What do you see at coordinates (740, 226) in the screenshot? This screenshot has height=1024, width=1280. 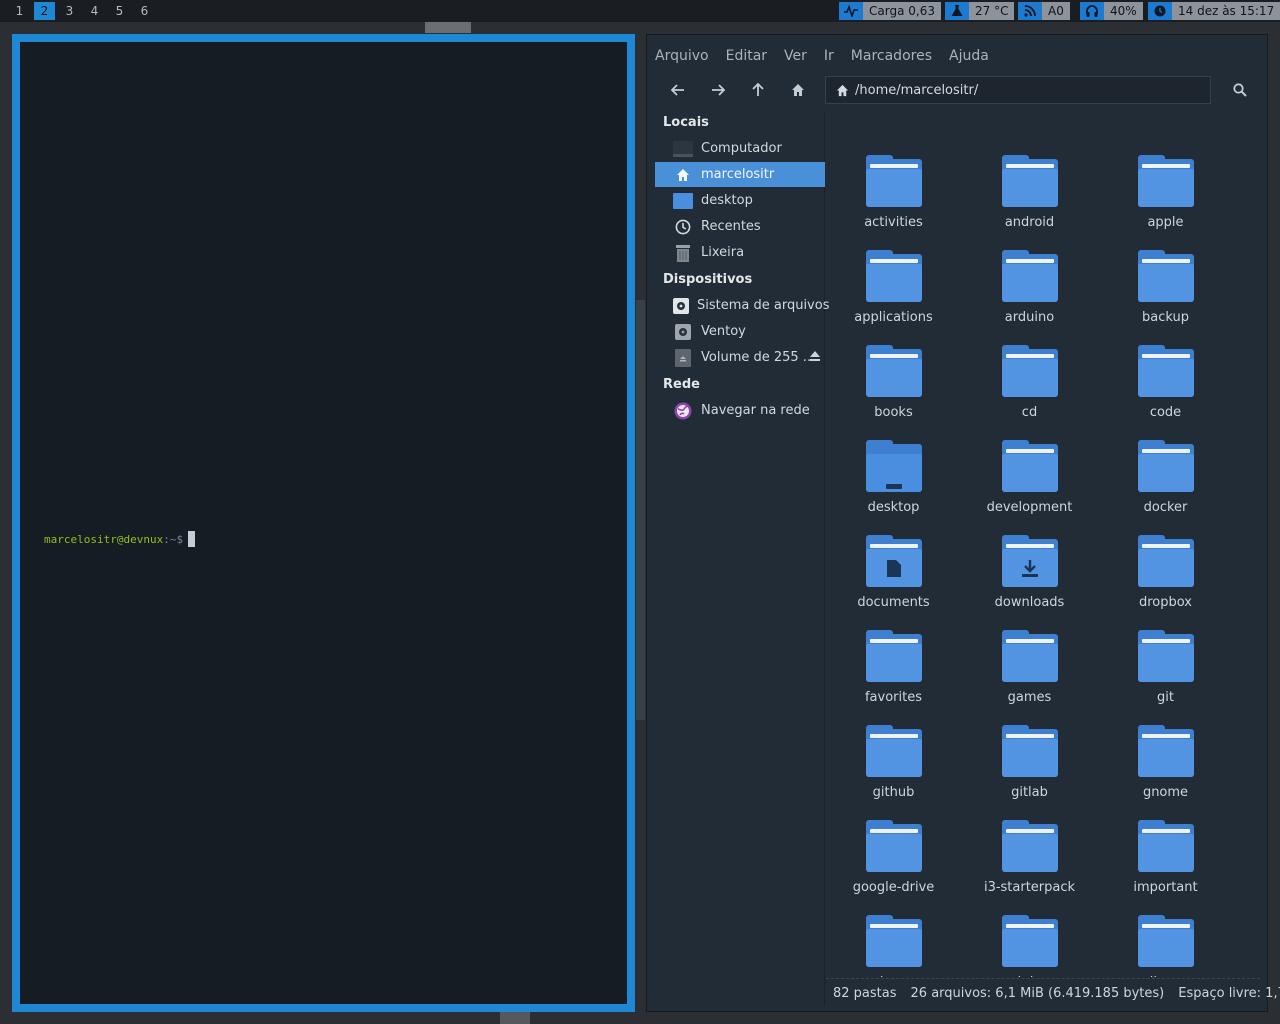 I see `sidebar-item-recentes: Recentes` at bounding box center [740, 226].